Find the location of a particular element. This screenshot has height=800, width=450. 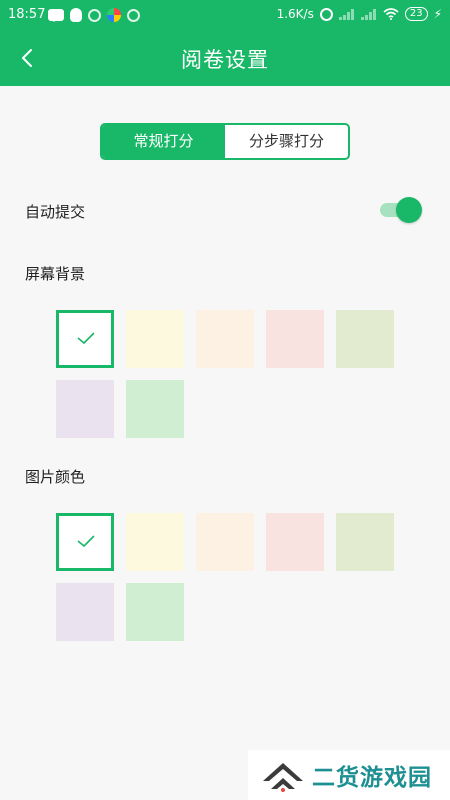

watermark-text: 二货游戏园 is located at coordinates (372, 778).